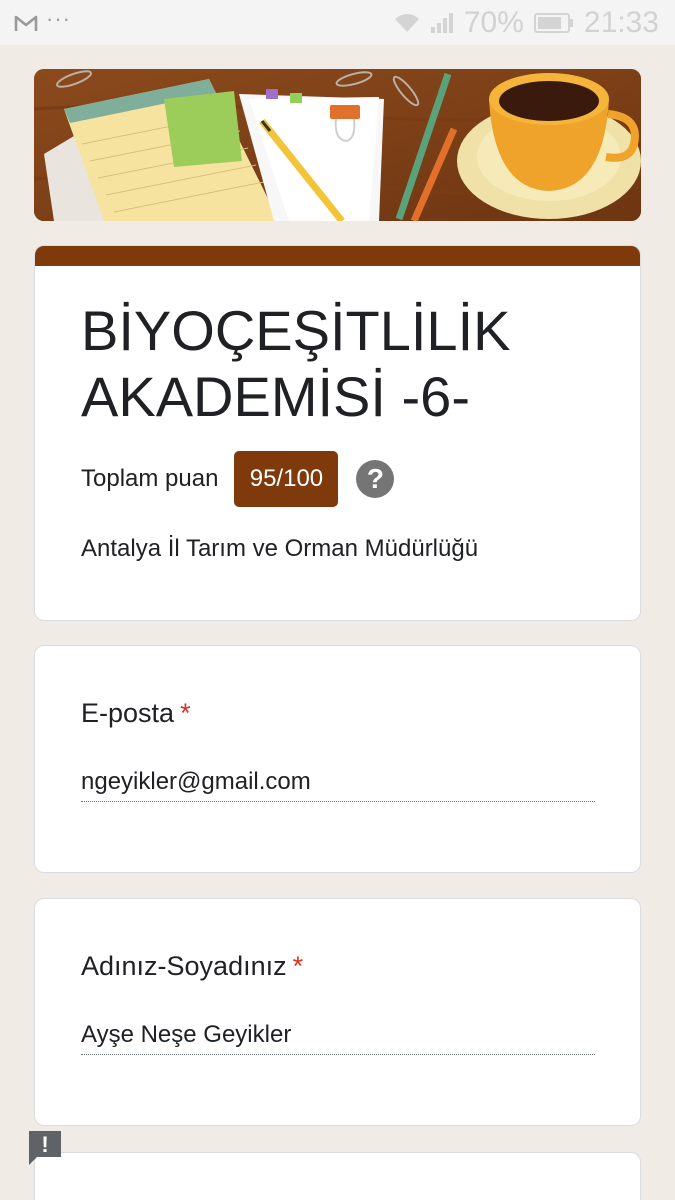  I want to click on total-score-row: Toplam puan 95/100 ?, so click(238, 479).